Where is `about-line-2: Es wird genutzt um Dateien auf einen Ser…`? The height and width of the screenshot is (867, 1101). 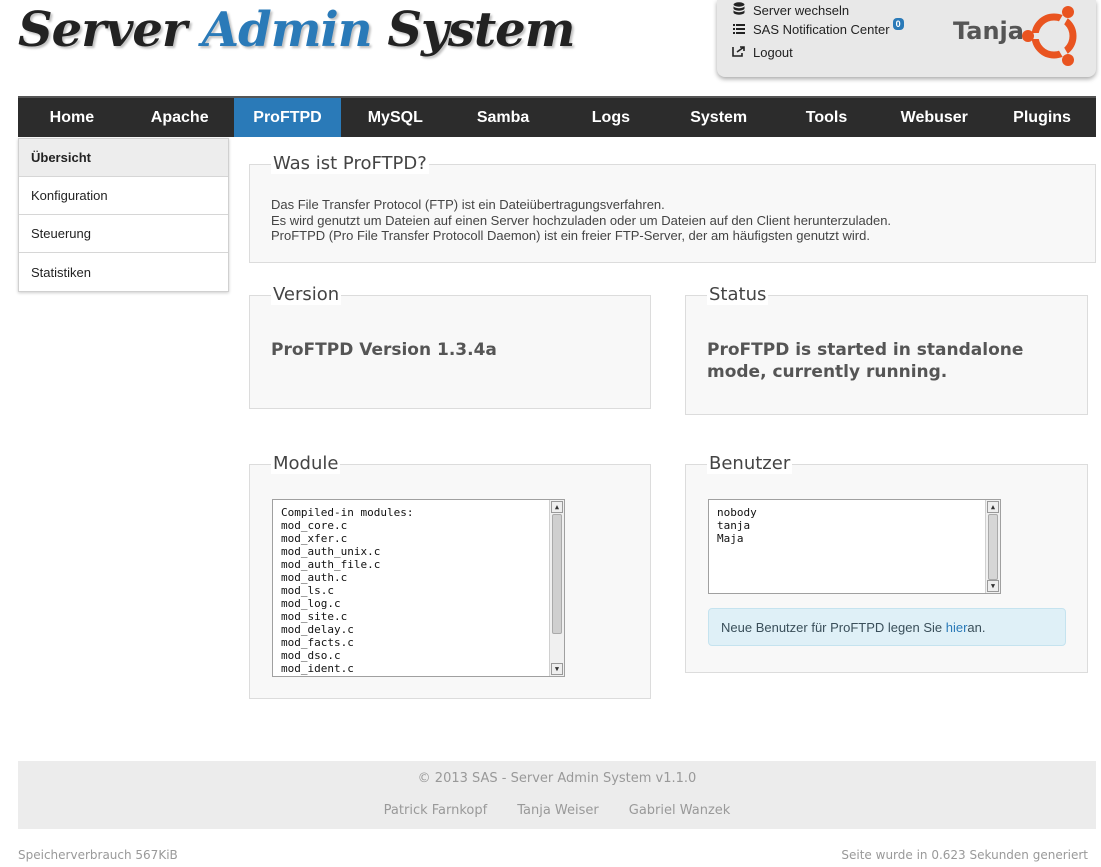 about-line-2: Es wird genutzt um Dateien auf einen Ser… is located at coordinates (581, 220).